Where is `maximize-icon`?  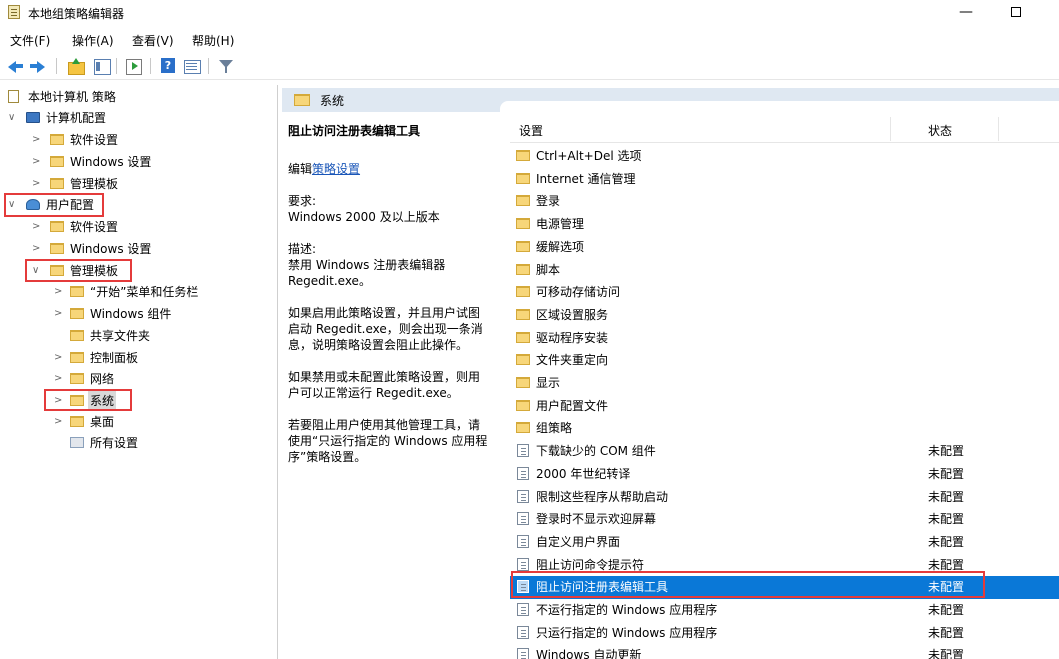
maximize-icon is located at coordinates (1016, 12).